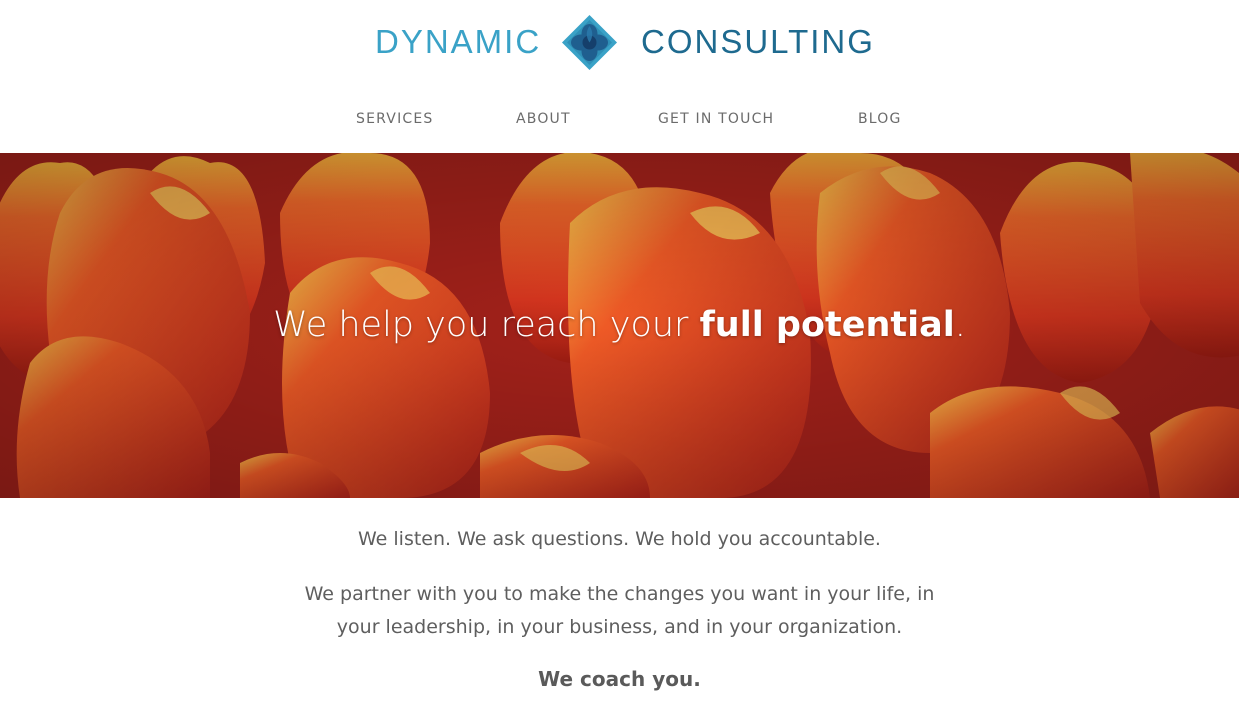  What do you see at coordinates (543, 119) in the screenshot?
I see `nav-link-about: ABOUT` at bounding box center [543, 119].